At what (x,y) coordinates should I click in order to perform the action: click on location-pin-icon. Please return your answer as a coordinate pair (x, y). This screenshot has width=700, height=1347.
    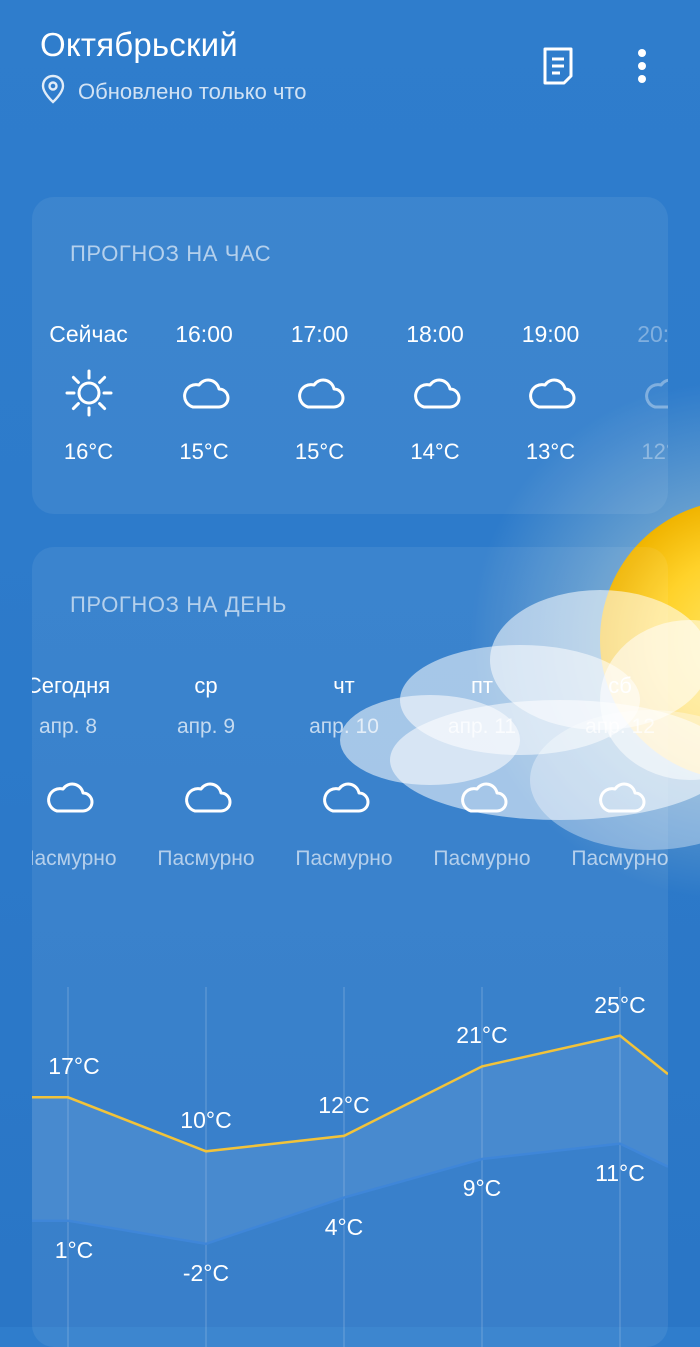
    Looking at the image, I should click on (53, 91).